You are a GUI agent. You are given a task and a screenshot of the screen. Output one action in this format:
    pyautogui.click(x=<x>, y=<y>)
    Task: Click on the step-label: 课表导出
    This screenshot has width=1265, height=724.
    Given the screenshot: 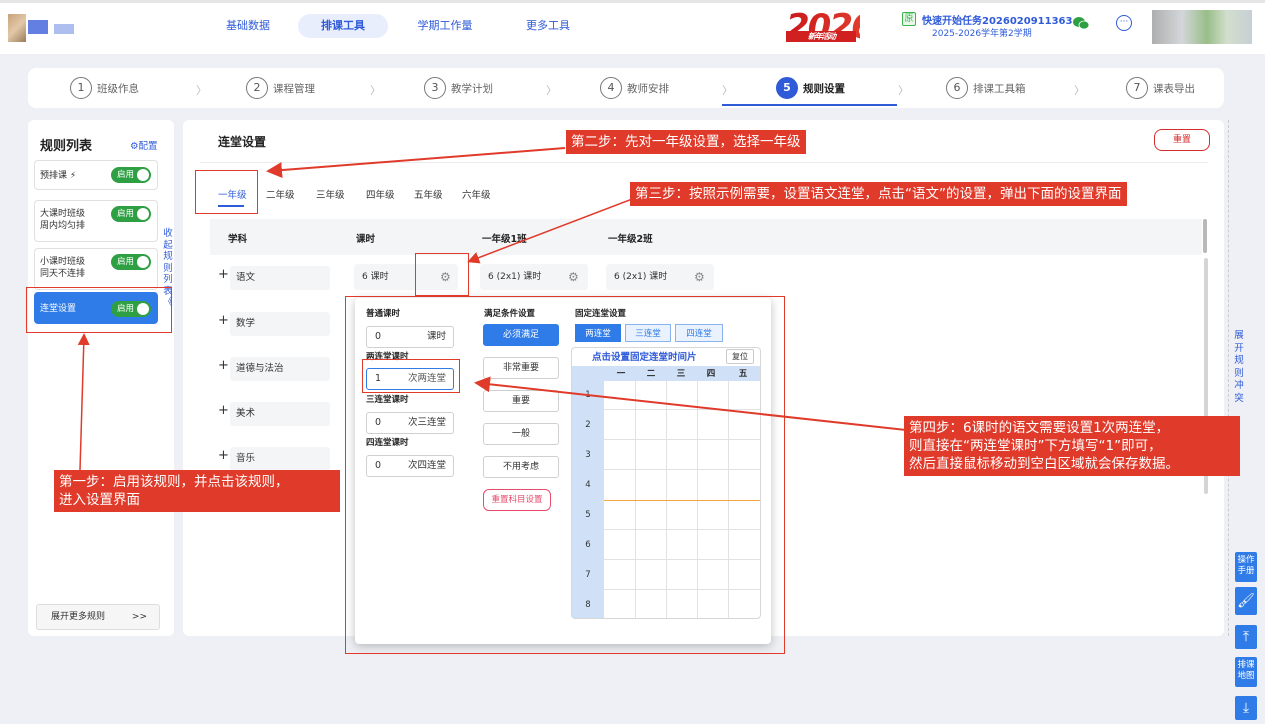 What is the action you would take?
    pyautogui.click(x=1174, y=88)
    